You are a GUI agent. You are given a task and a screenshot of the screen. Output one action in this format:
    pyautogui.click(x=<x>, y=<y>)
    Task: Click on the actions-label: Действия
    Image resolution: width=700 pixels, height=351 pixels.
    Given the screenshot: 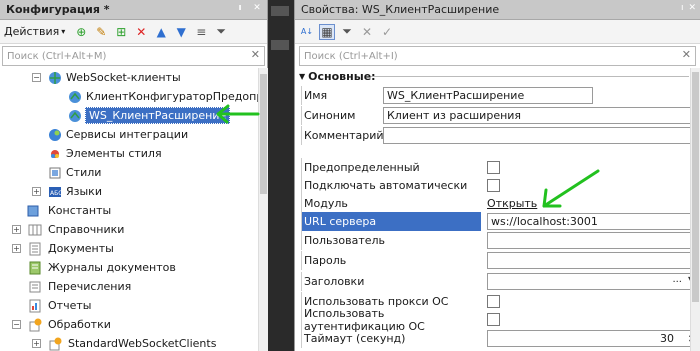 What is the action you would take?
    pyautogui.click(x=32, y=31)
    